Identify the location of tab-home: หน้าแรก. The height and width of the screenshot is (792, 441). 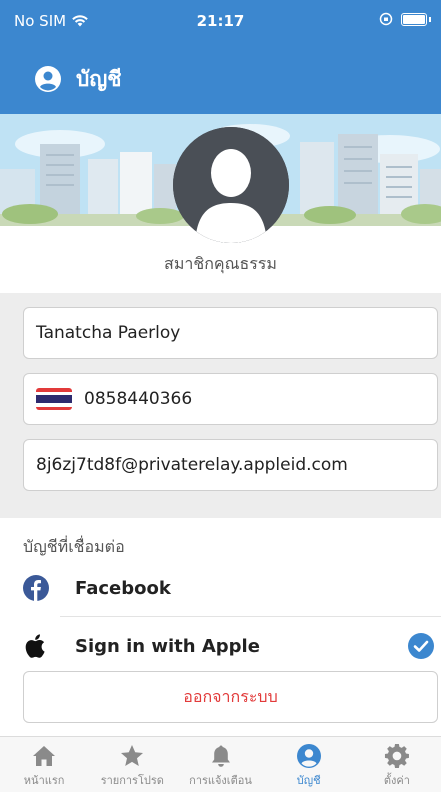
(44, 764).